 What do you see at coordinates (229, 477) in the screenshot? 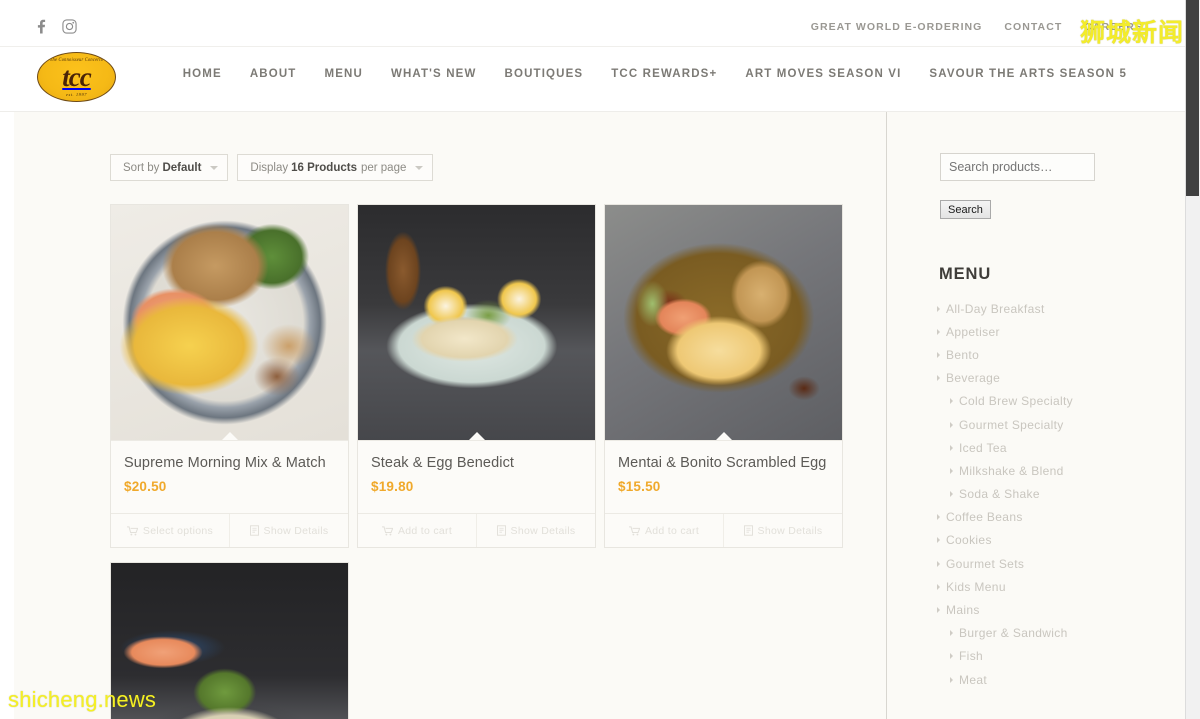
I see `product-info: Supreme Morning Mix & Match $20.50` at bounding box center [229, 477].